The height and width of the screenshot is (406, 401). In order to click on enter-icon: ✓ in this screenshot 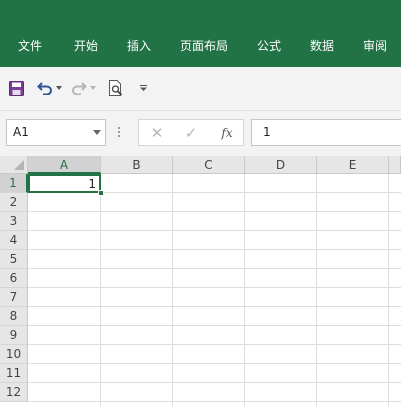, I will do `click(191, 133)`.